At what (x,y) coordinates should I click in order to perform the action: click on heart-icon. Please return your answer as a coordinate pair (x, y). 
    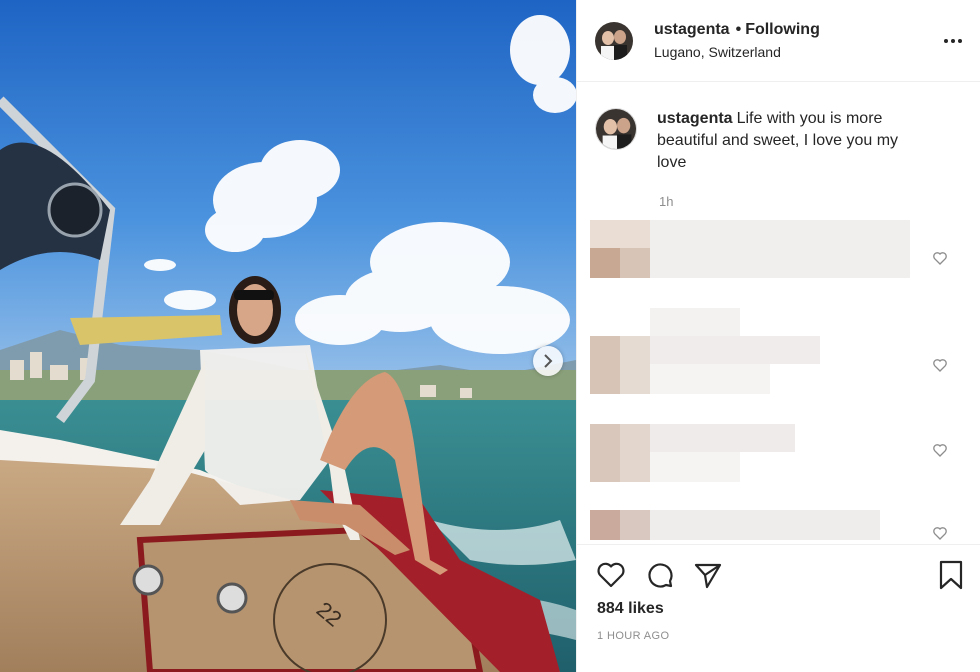
    Looking at the image, I should click on (611, 575).